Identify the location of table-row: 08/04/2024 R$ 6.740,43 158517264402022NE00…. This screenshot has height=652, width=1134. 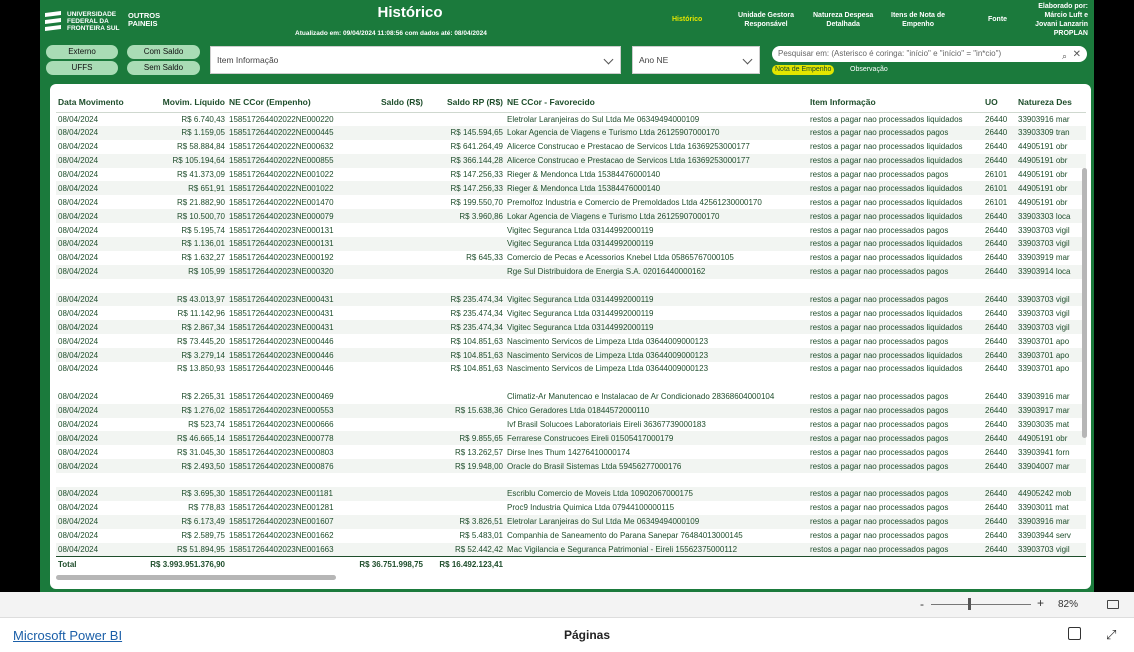
(571, 119).